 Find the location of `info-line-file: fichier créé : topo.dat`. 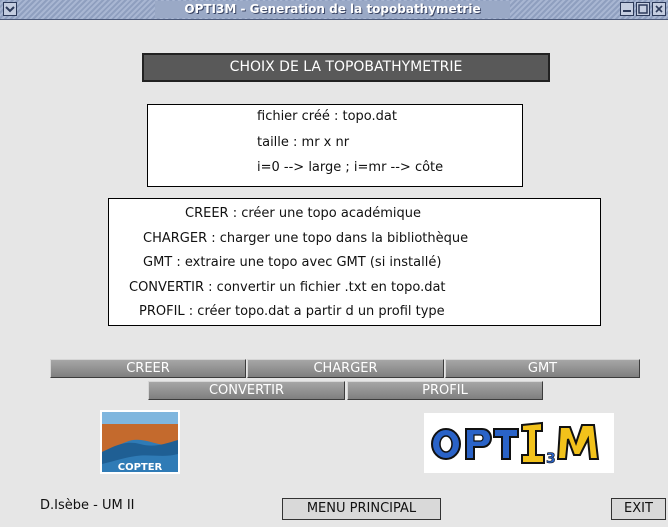

info-line-file: fichier créé : topo.dat is located at coordinates (327, 116).